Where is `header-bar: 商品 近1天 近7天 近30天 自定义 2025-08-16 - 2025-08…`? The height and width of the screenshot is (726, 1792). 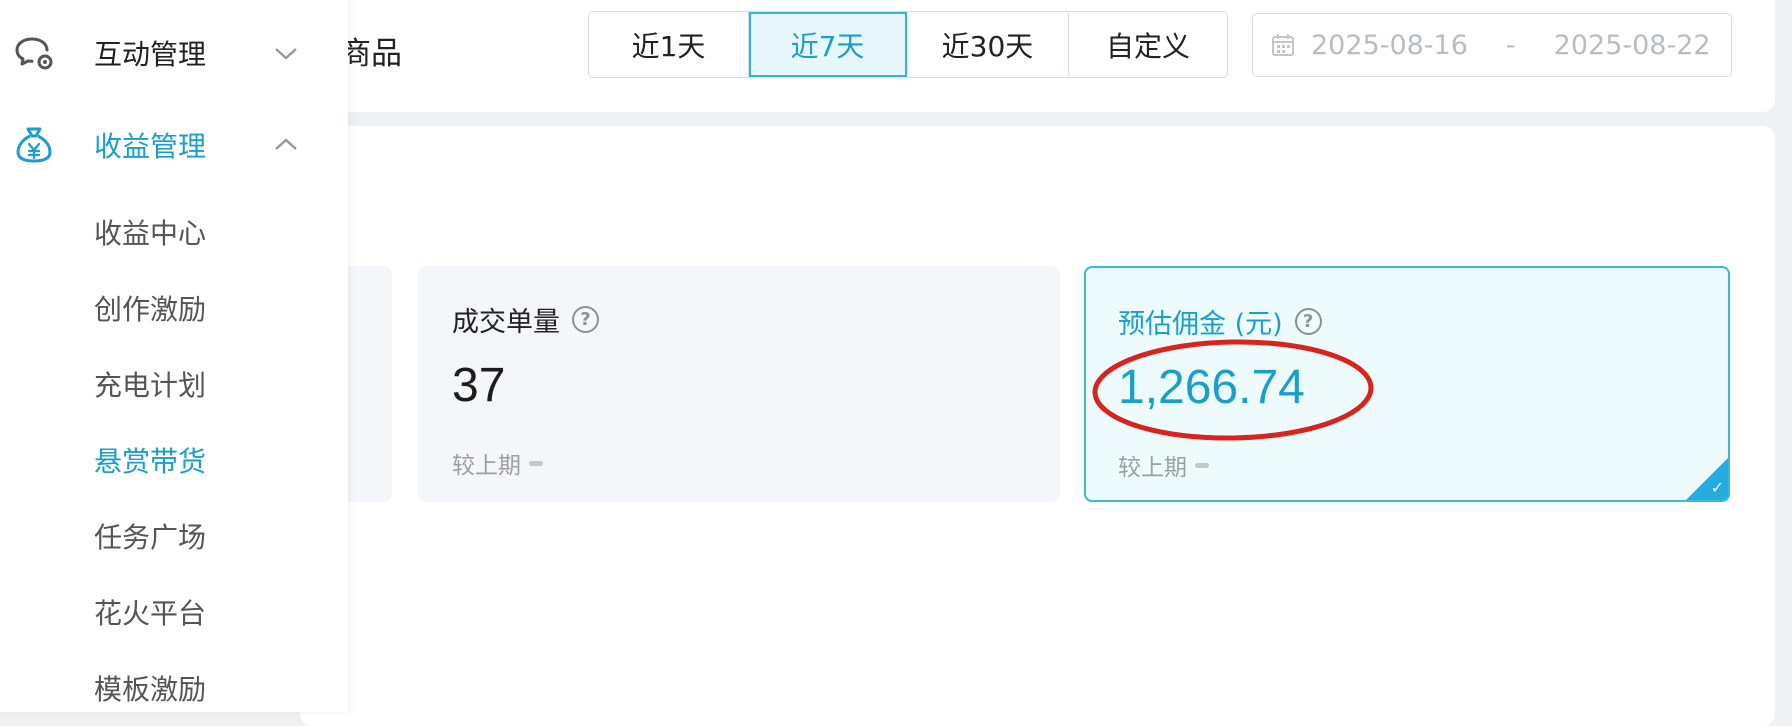 header-bar: 商品 近1天 近7天 近30天 自定义 2025-08-16 - 2025-08… is located at coordinates (1037, 56).